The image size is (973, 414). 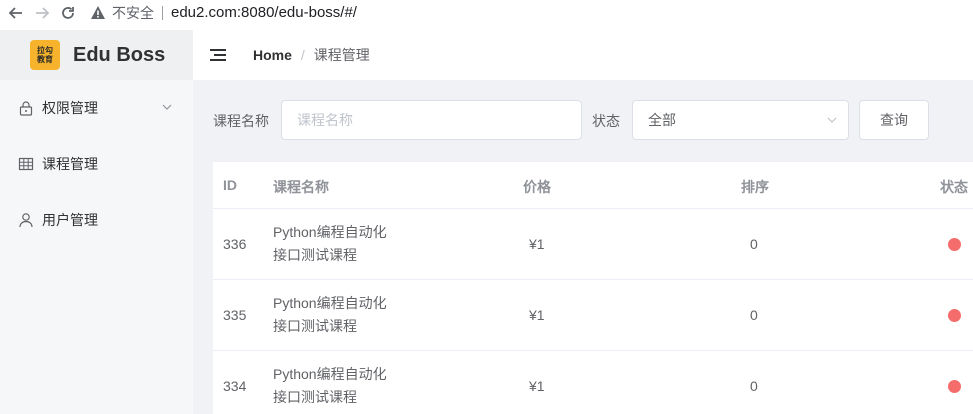 What do you see at coordinates (133, 12) in the screenshot?
I see `insecure-label: 不安全` at bounding box center [133, 12].